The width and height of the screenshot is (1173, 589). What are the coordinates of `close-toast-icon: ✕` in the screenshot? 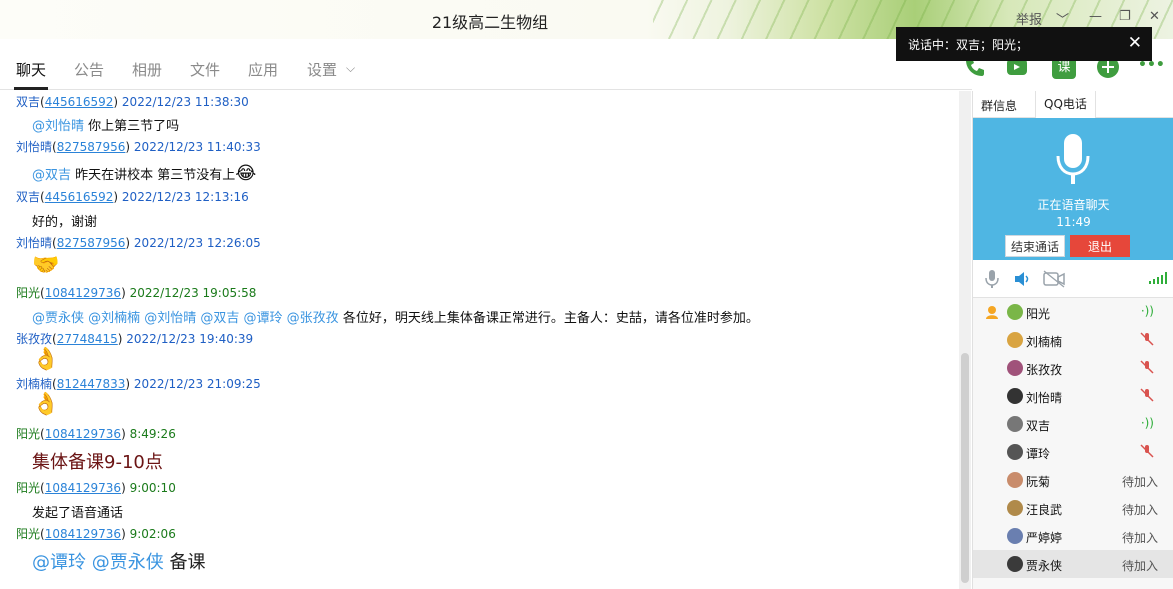 It's located at (1135, 43).